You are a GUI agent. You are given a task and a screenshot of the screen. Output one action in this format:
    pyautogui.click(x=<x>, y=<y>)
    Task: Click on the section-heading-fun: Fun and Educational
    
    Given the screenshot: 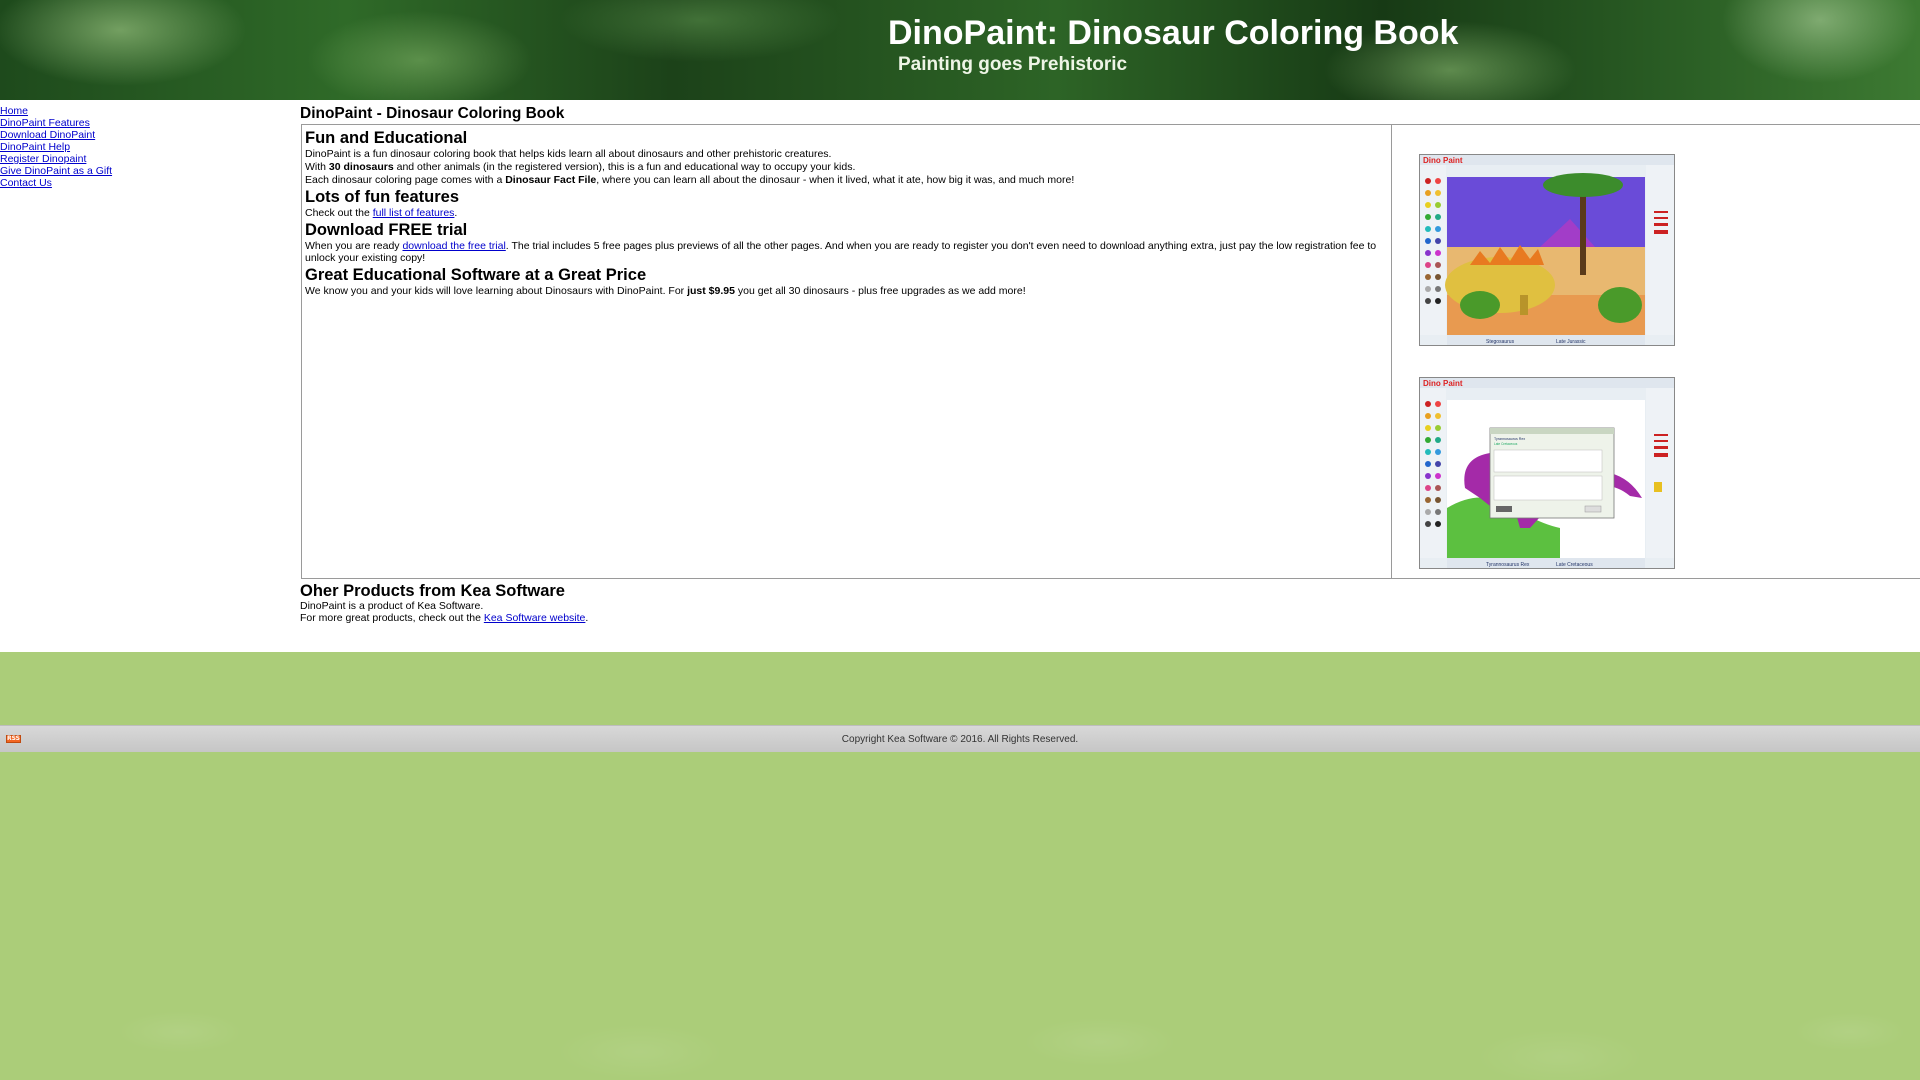 What is the action you would take?
    pyautogui.click(x=386, y=138)
    